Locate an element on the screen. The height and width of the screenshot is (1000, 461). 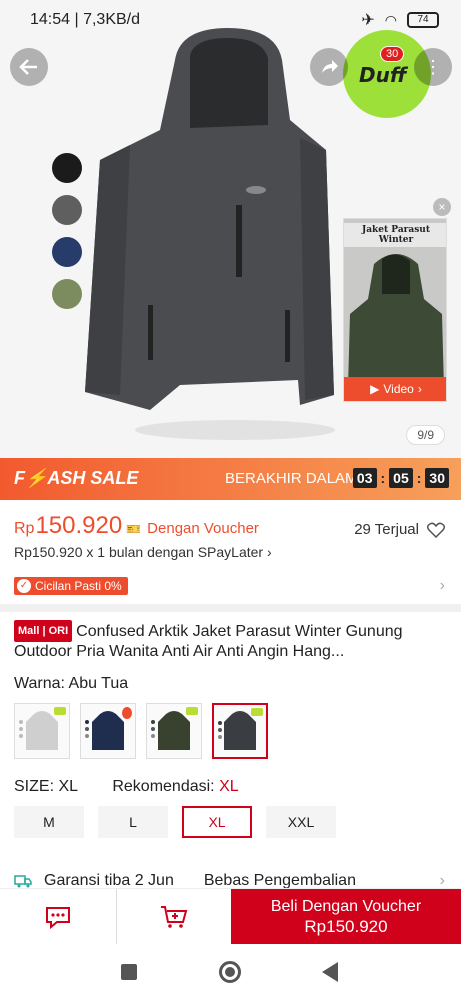
swatch-grey is located at coordinates (67, 210).